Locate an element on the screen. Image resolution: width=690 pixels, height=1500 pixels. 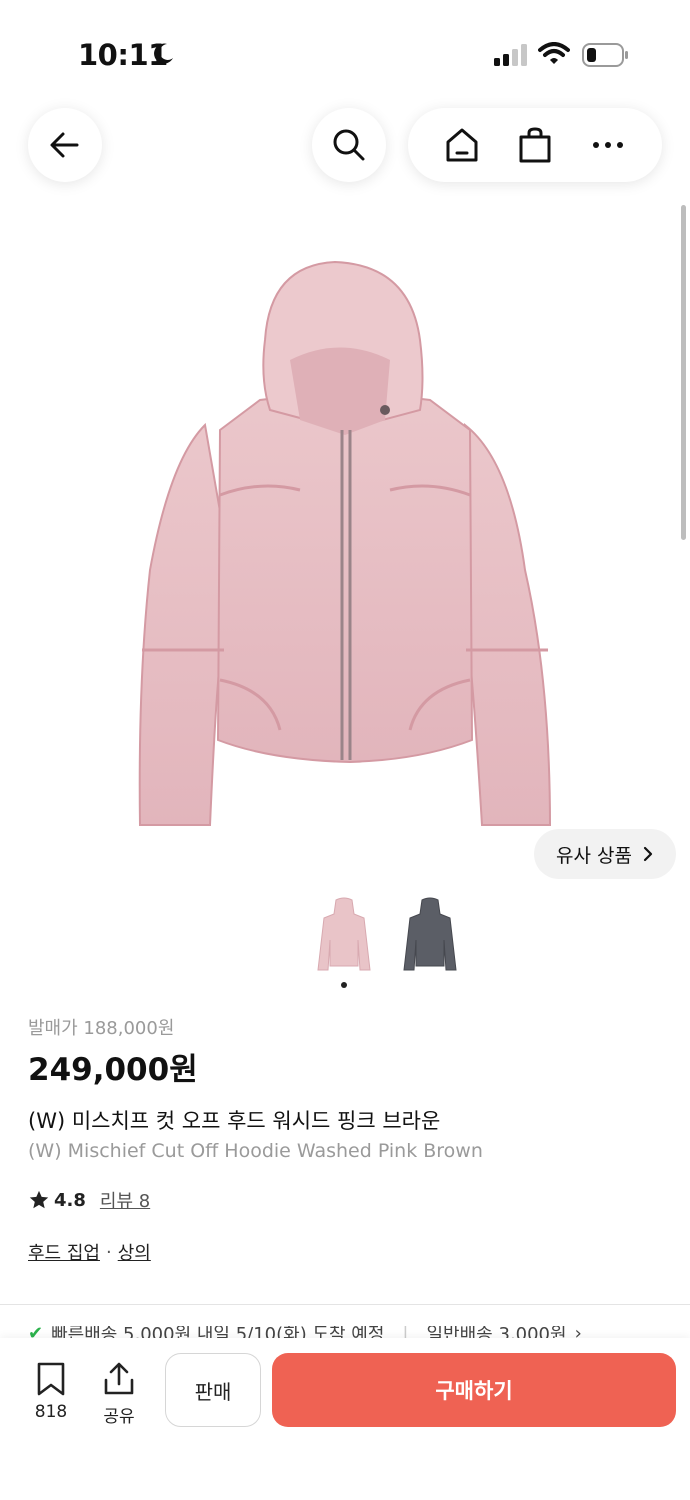
bookmark-icon is located at coordinates (51, 1379).